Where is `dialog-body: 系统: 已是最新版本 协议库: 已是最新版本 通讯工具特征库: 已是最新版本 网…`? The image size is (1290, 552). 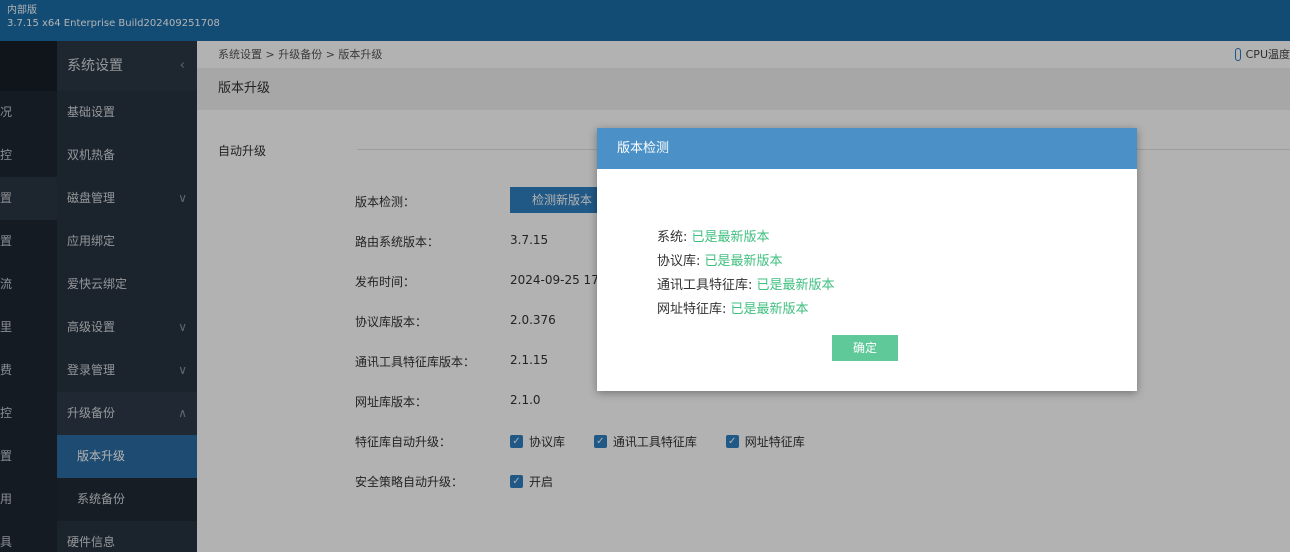
dialog-body: 系统: 已是最新版本 协议库: 已是最新版本 通讯工具特征库: 已是最新版本 网… is located at coordinates (746, 274).